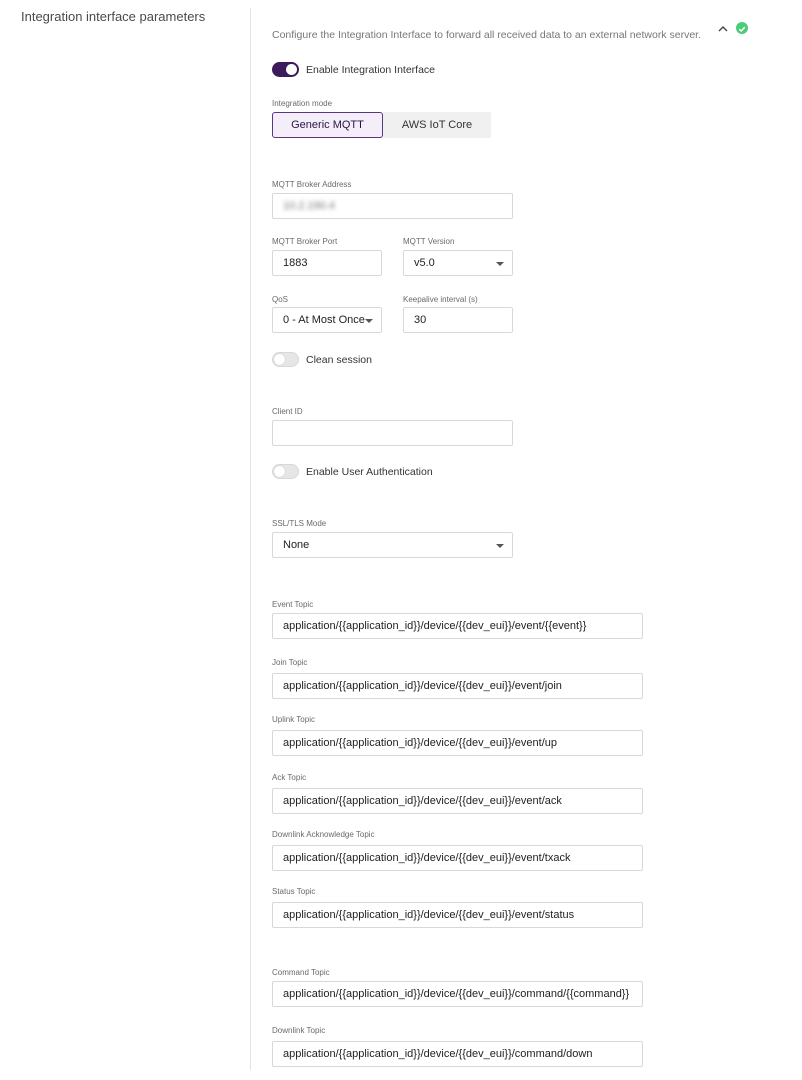  What do you see at coordinates (327, 263) in the screenshot?
I see `broker-port-input: 1883` at bounding box center [327, 263].